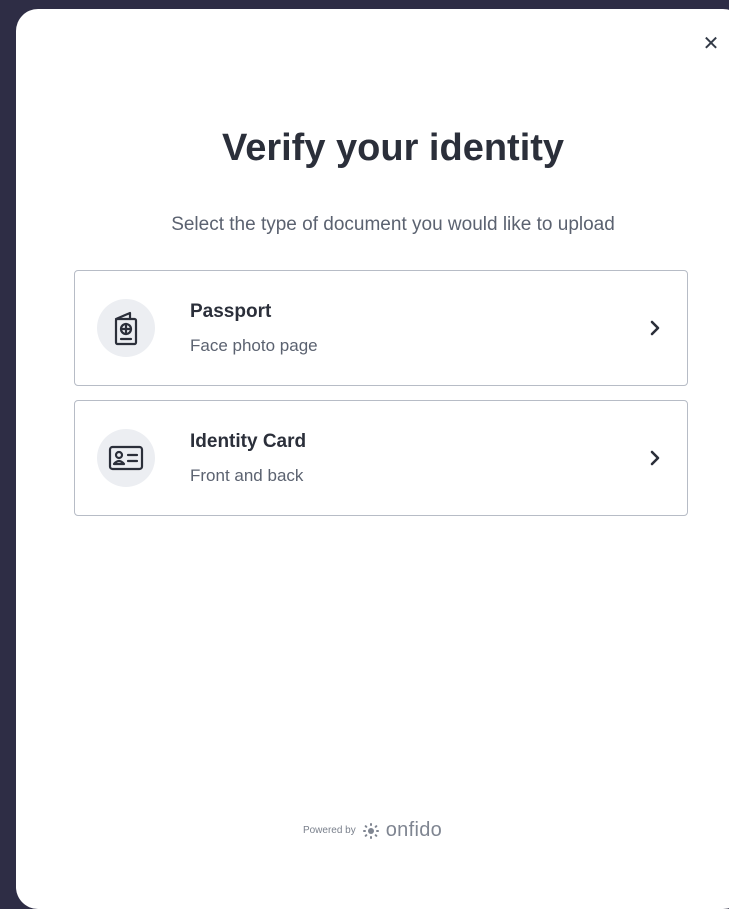 The height and width of the screenshot is (909, 729). What do you see at coordinates (254, 345) in the screenshot?
I see `passport-subtitle: Face photo page` at bounding box center [254, 345].